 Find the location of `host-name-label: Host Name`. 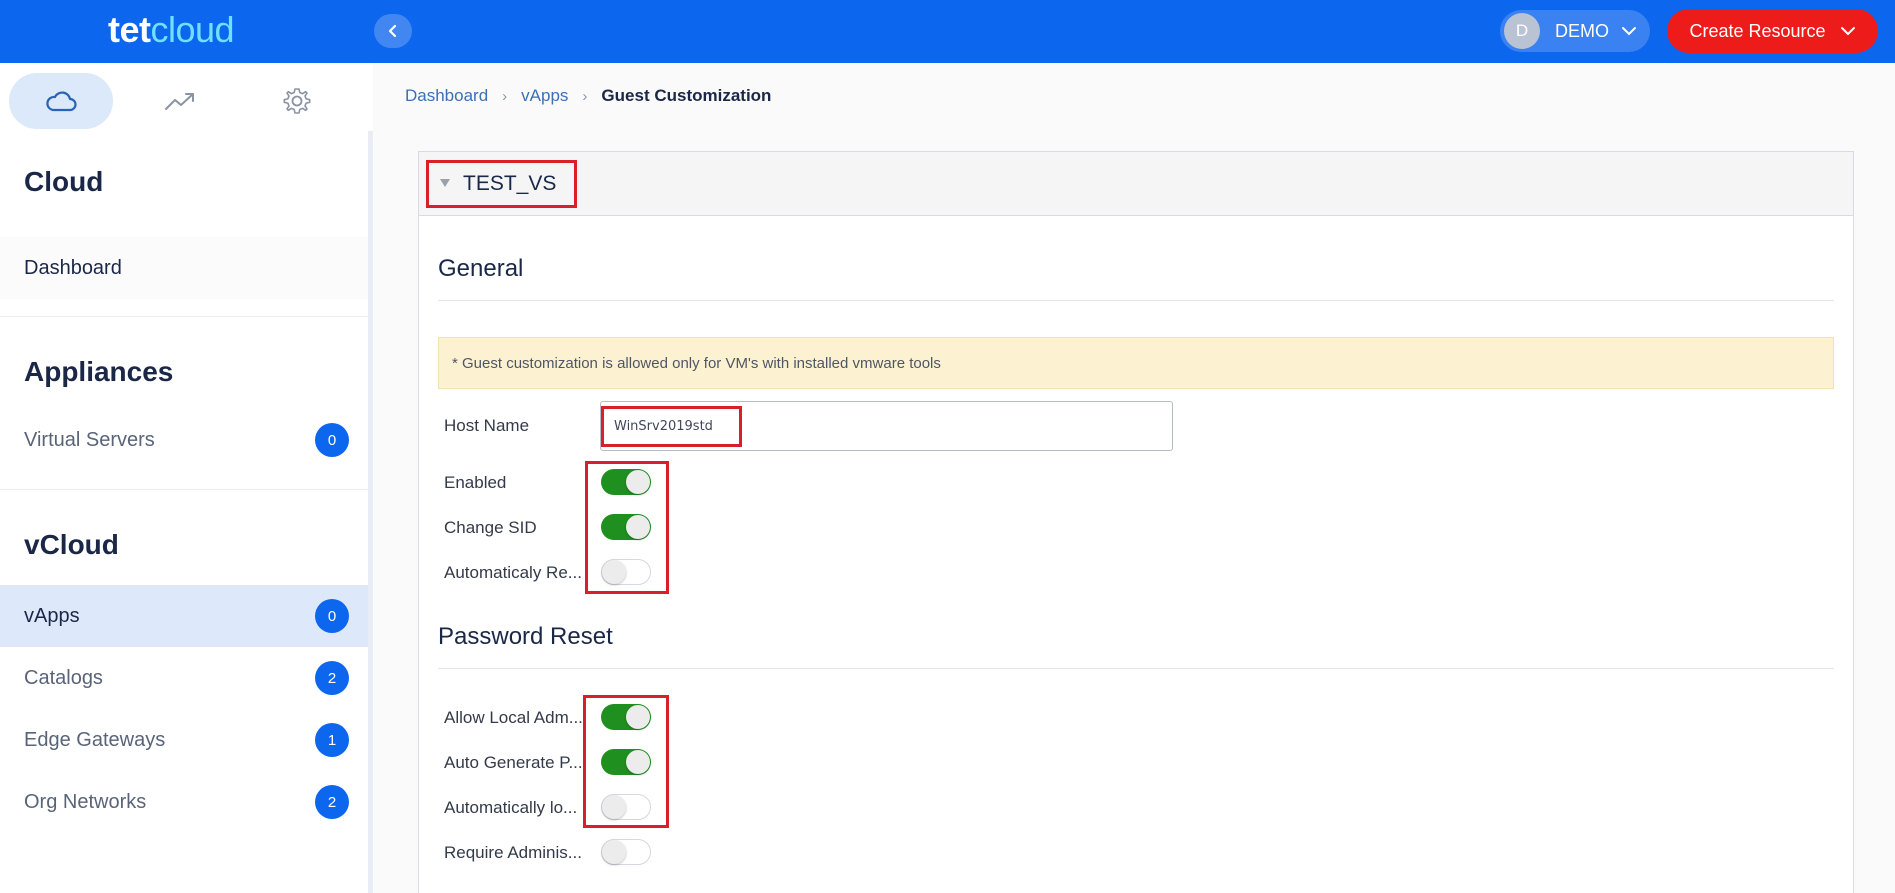

host-name-label: Host Name is located at coordinates (487, 425).